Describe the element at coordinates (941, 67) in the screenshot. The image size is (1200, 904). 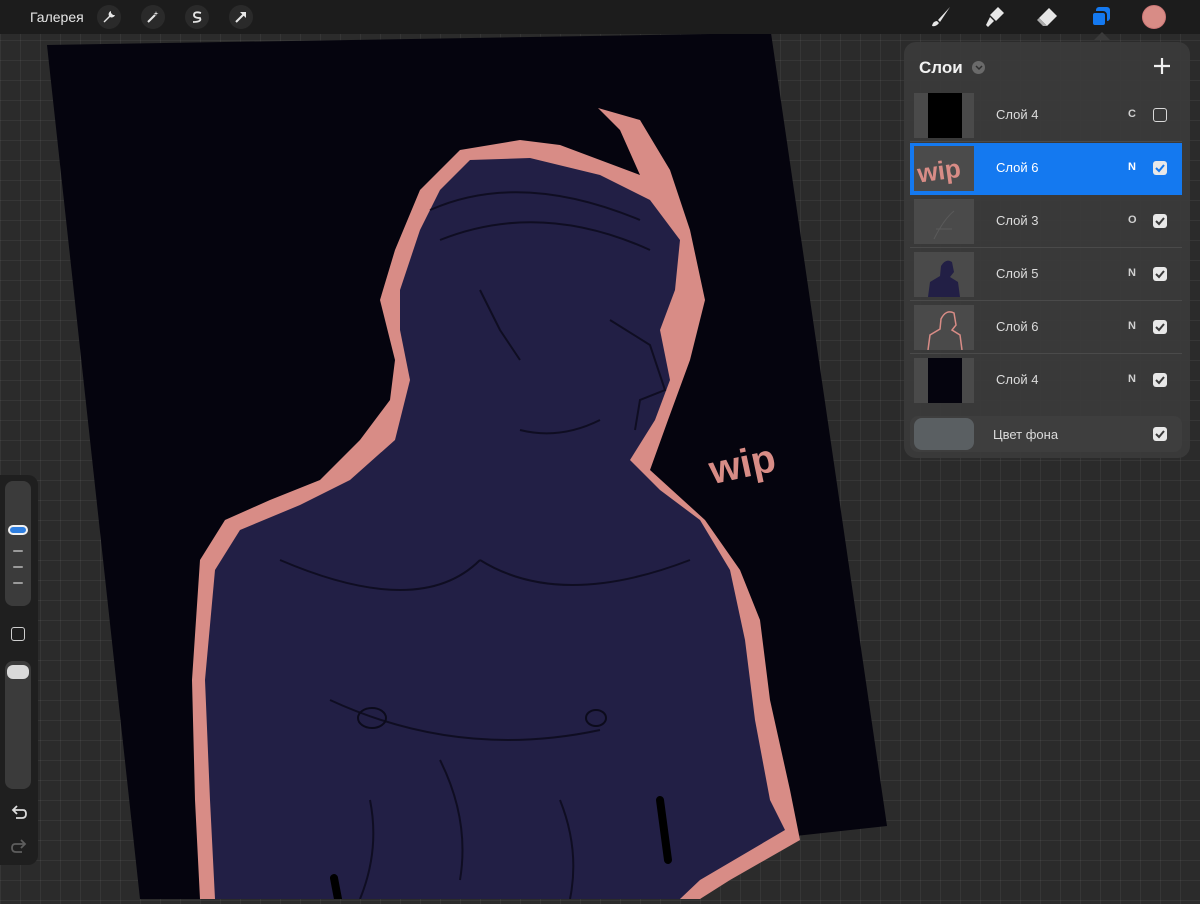
I see `panel-title: Слои` at that location.